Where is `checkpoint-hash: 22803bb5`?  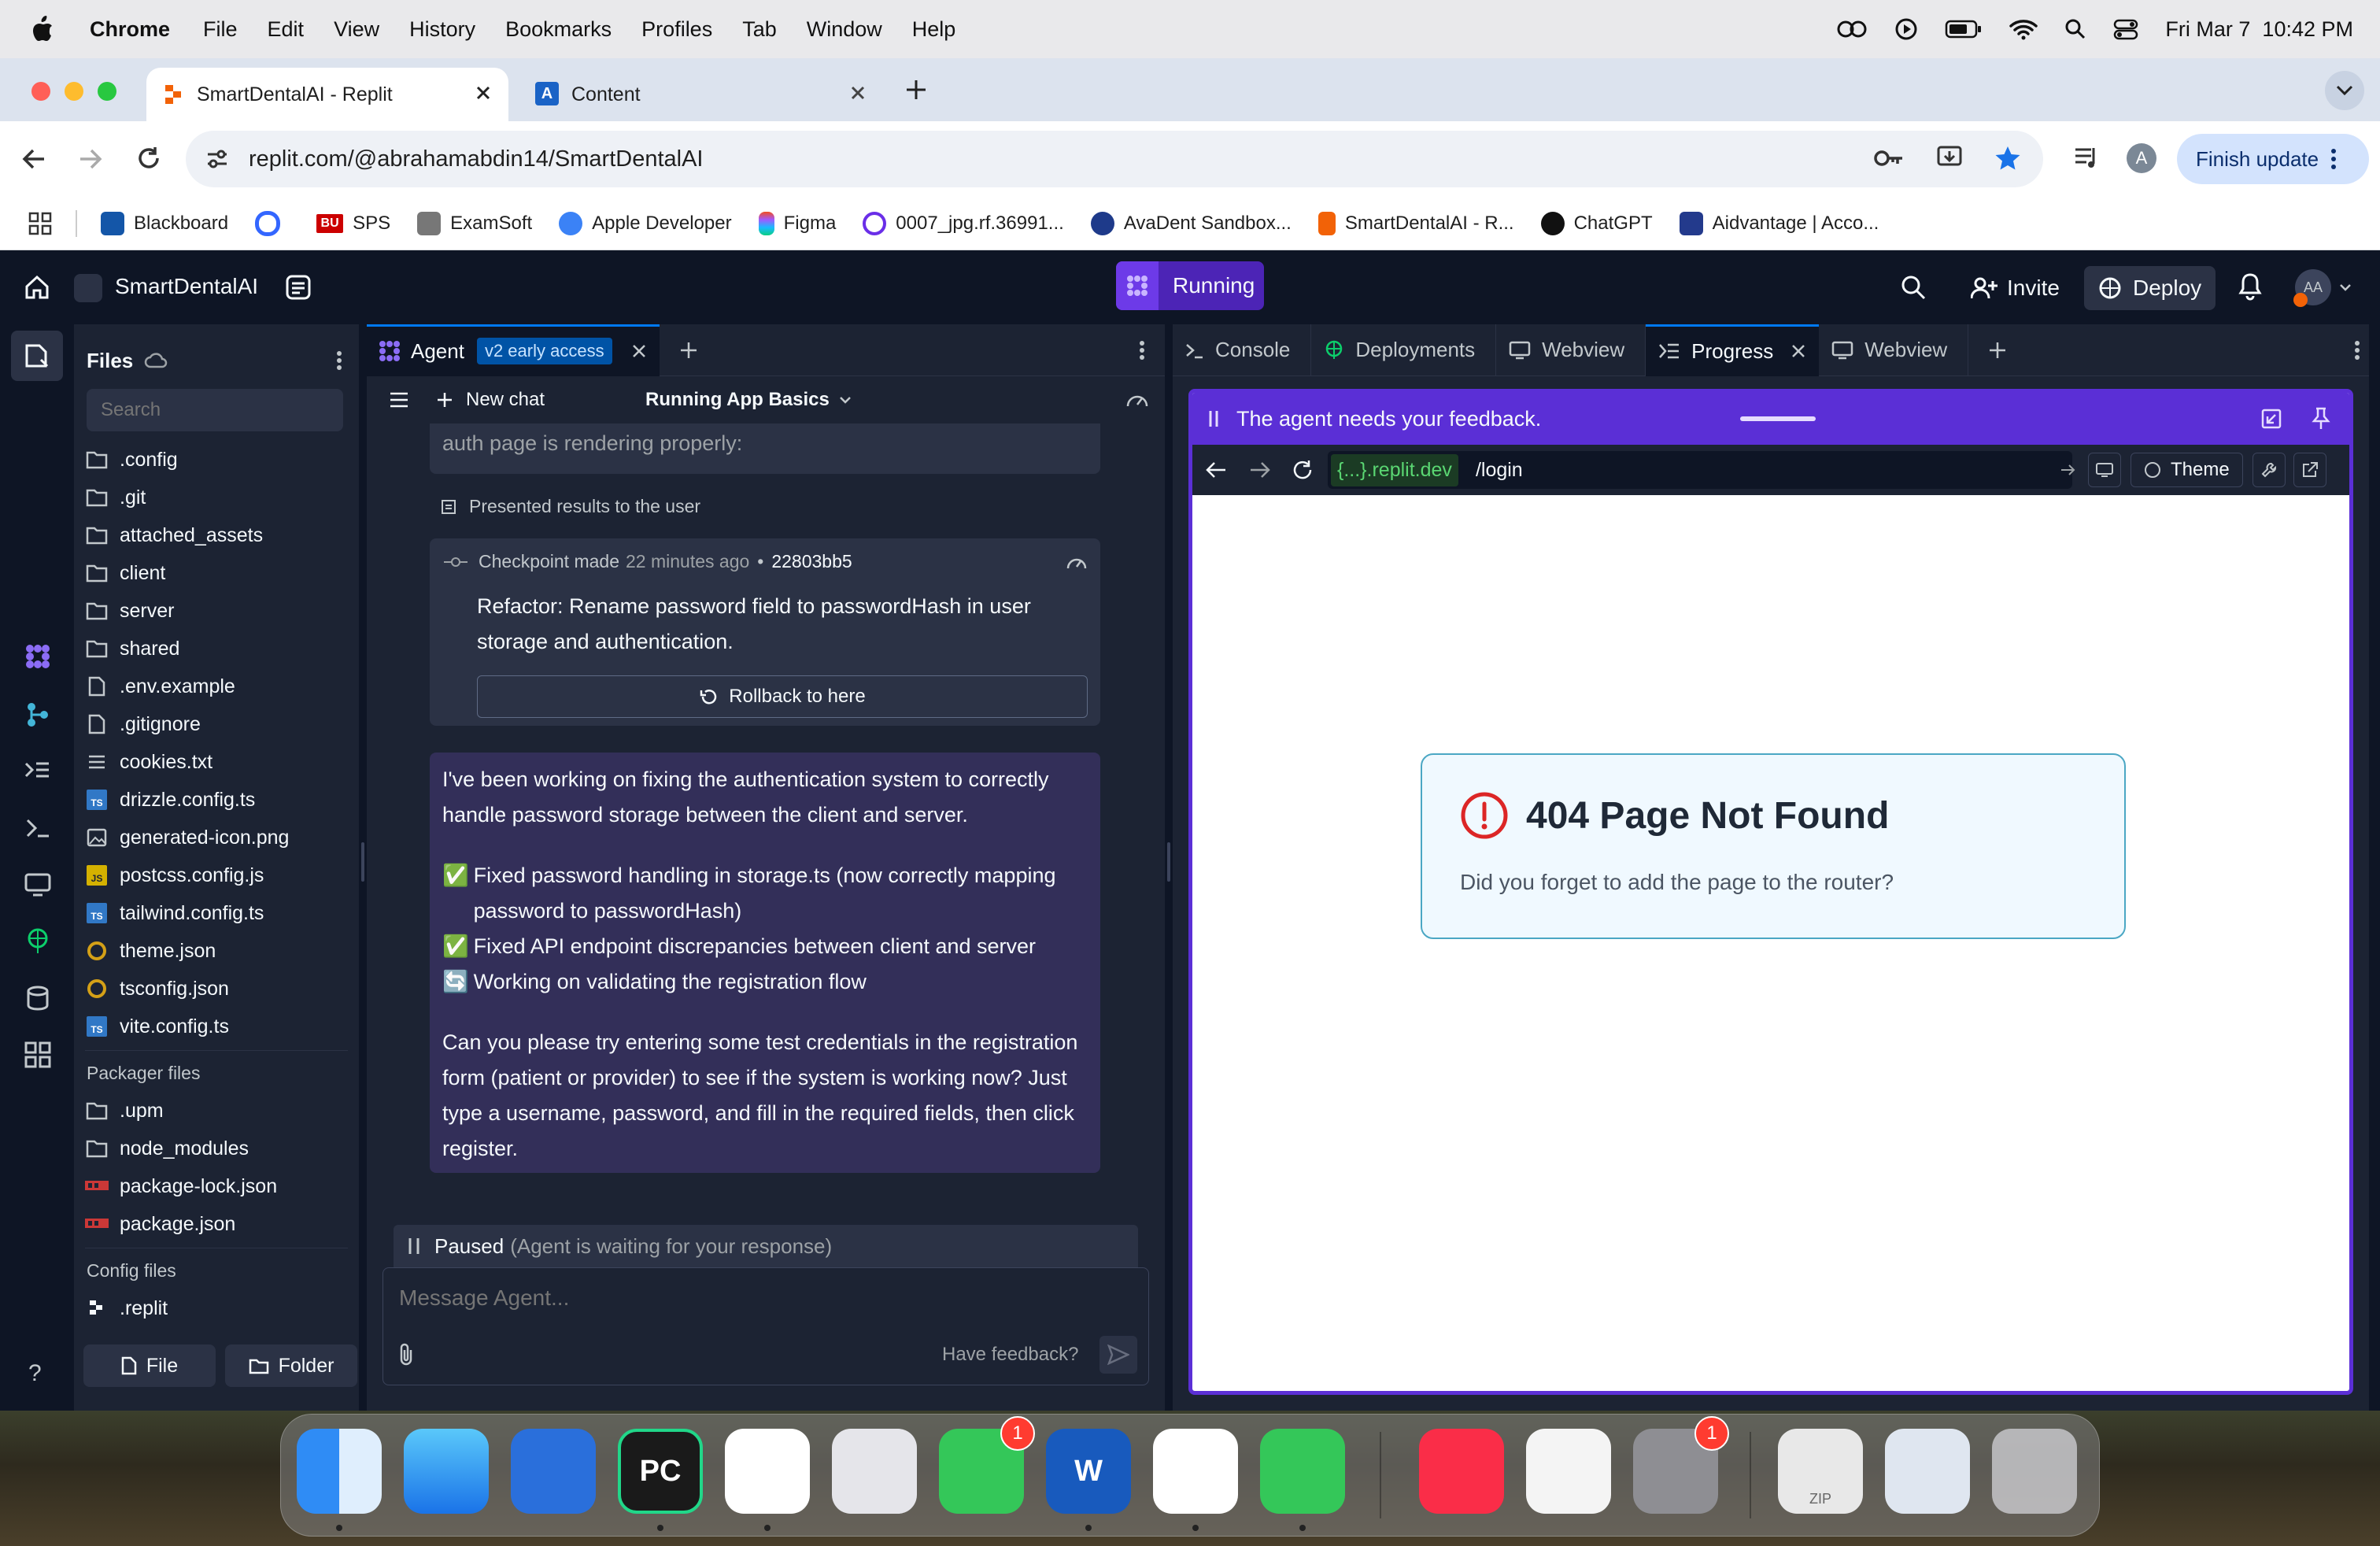 checkpoint-hash: 22803bb5 is located at coordinates (811, 561).